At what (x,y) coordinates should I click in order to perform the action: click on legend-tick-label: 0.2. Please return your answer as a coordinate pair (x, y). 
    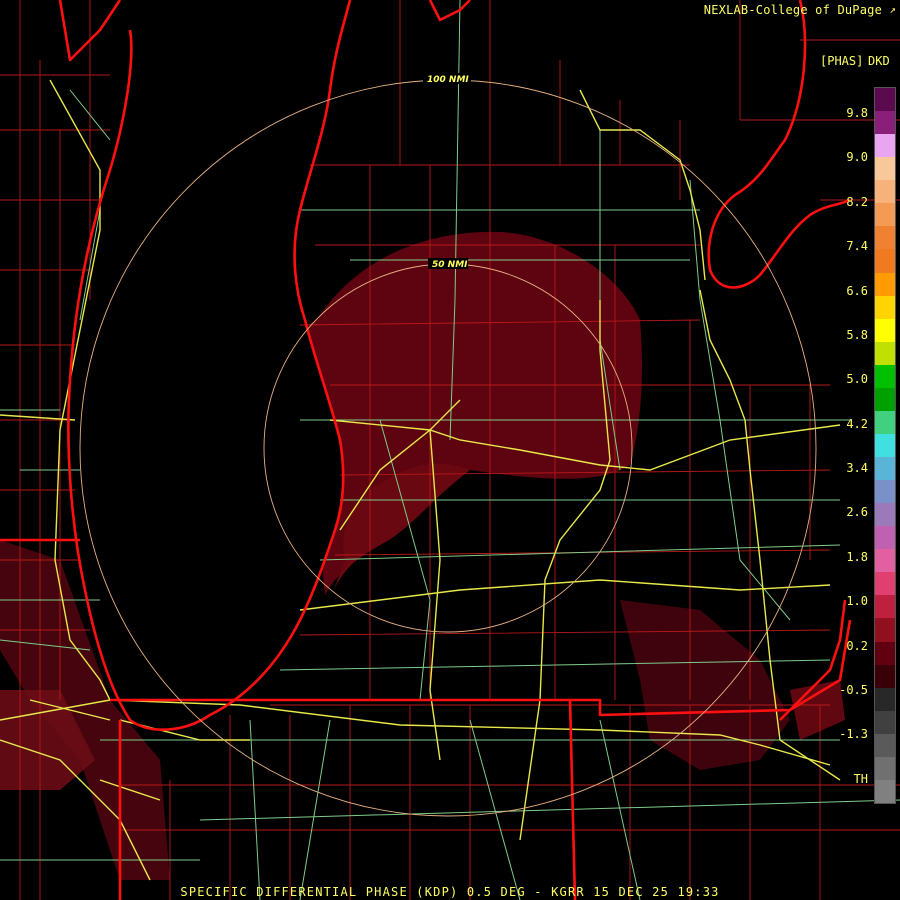
    Looking at the image, I should click on (857, 646).